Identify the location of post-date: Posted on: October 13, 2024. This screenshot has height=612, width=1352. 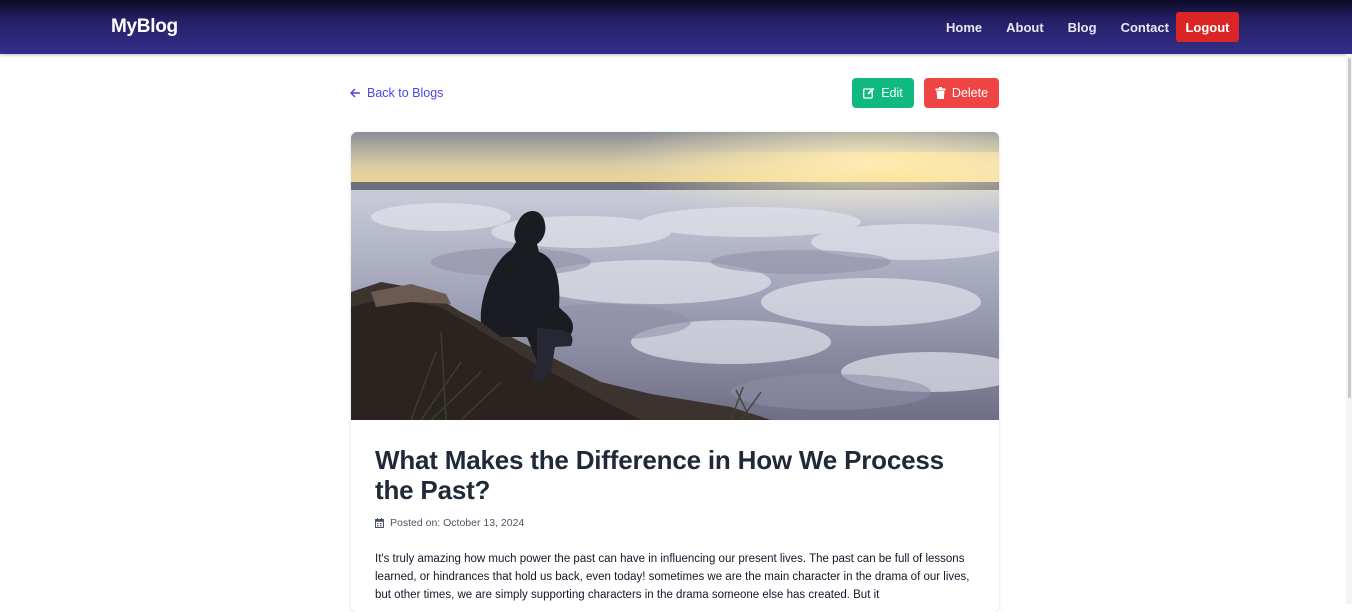
(457, 523).